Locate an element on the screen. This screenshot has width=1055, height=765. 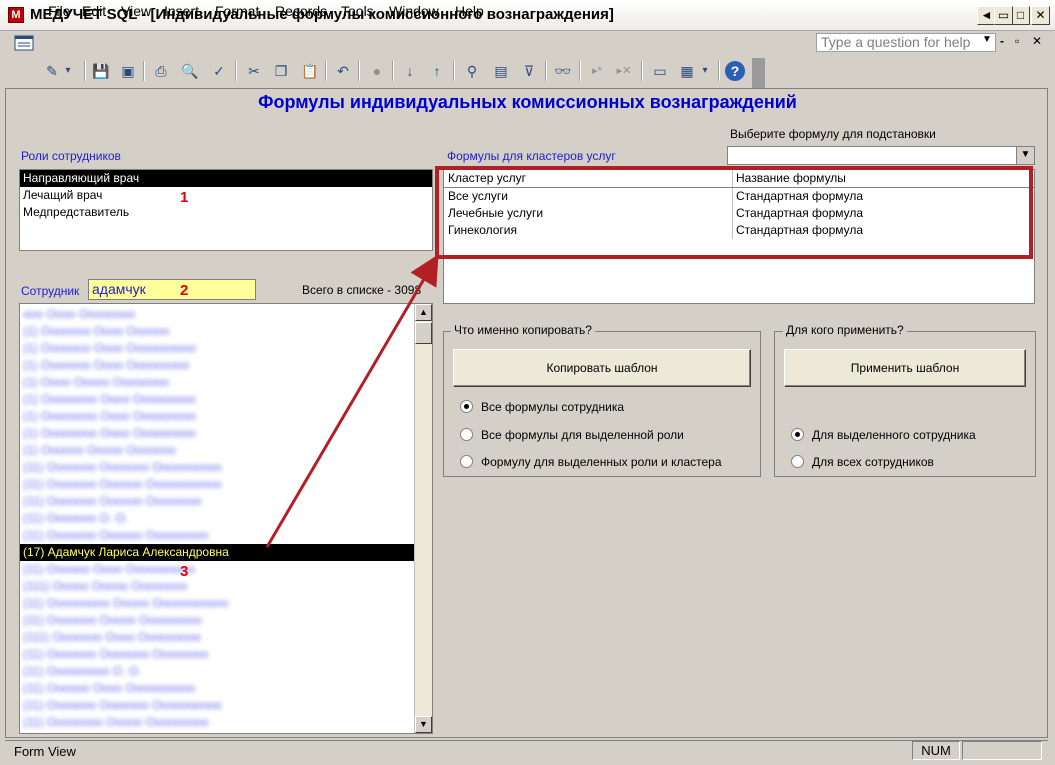
copy-option-selected-role: Все формулы для выделенной роли is located at coordinates (572, 435).